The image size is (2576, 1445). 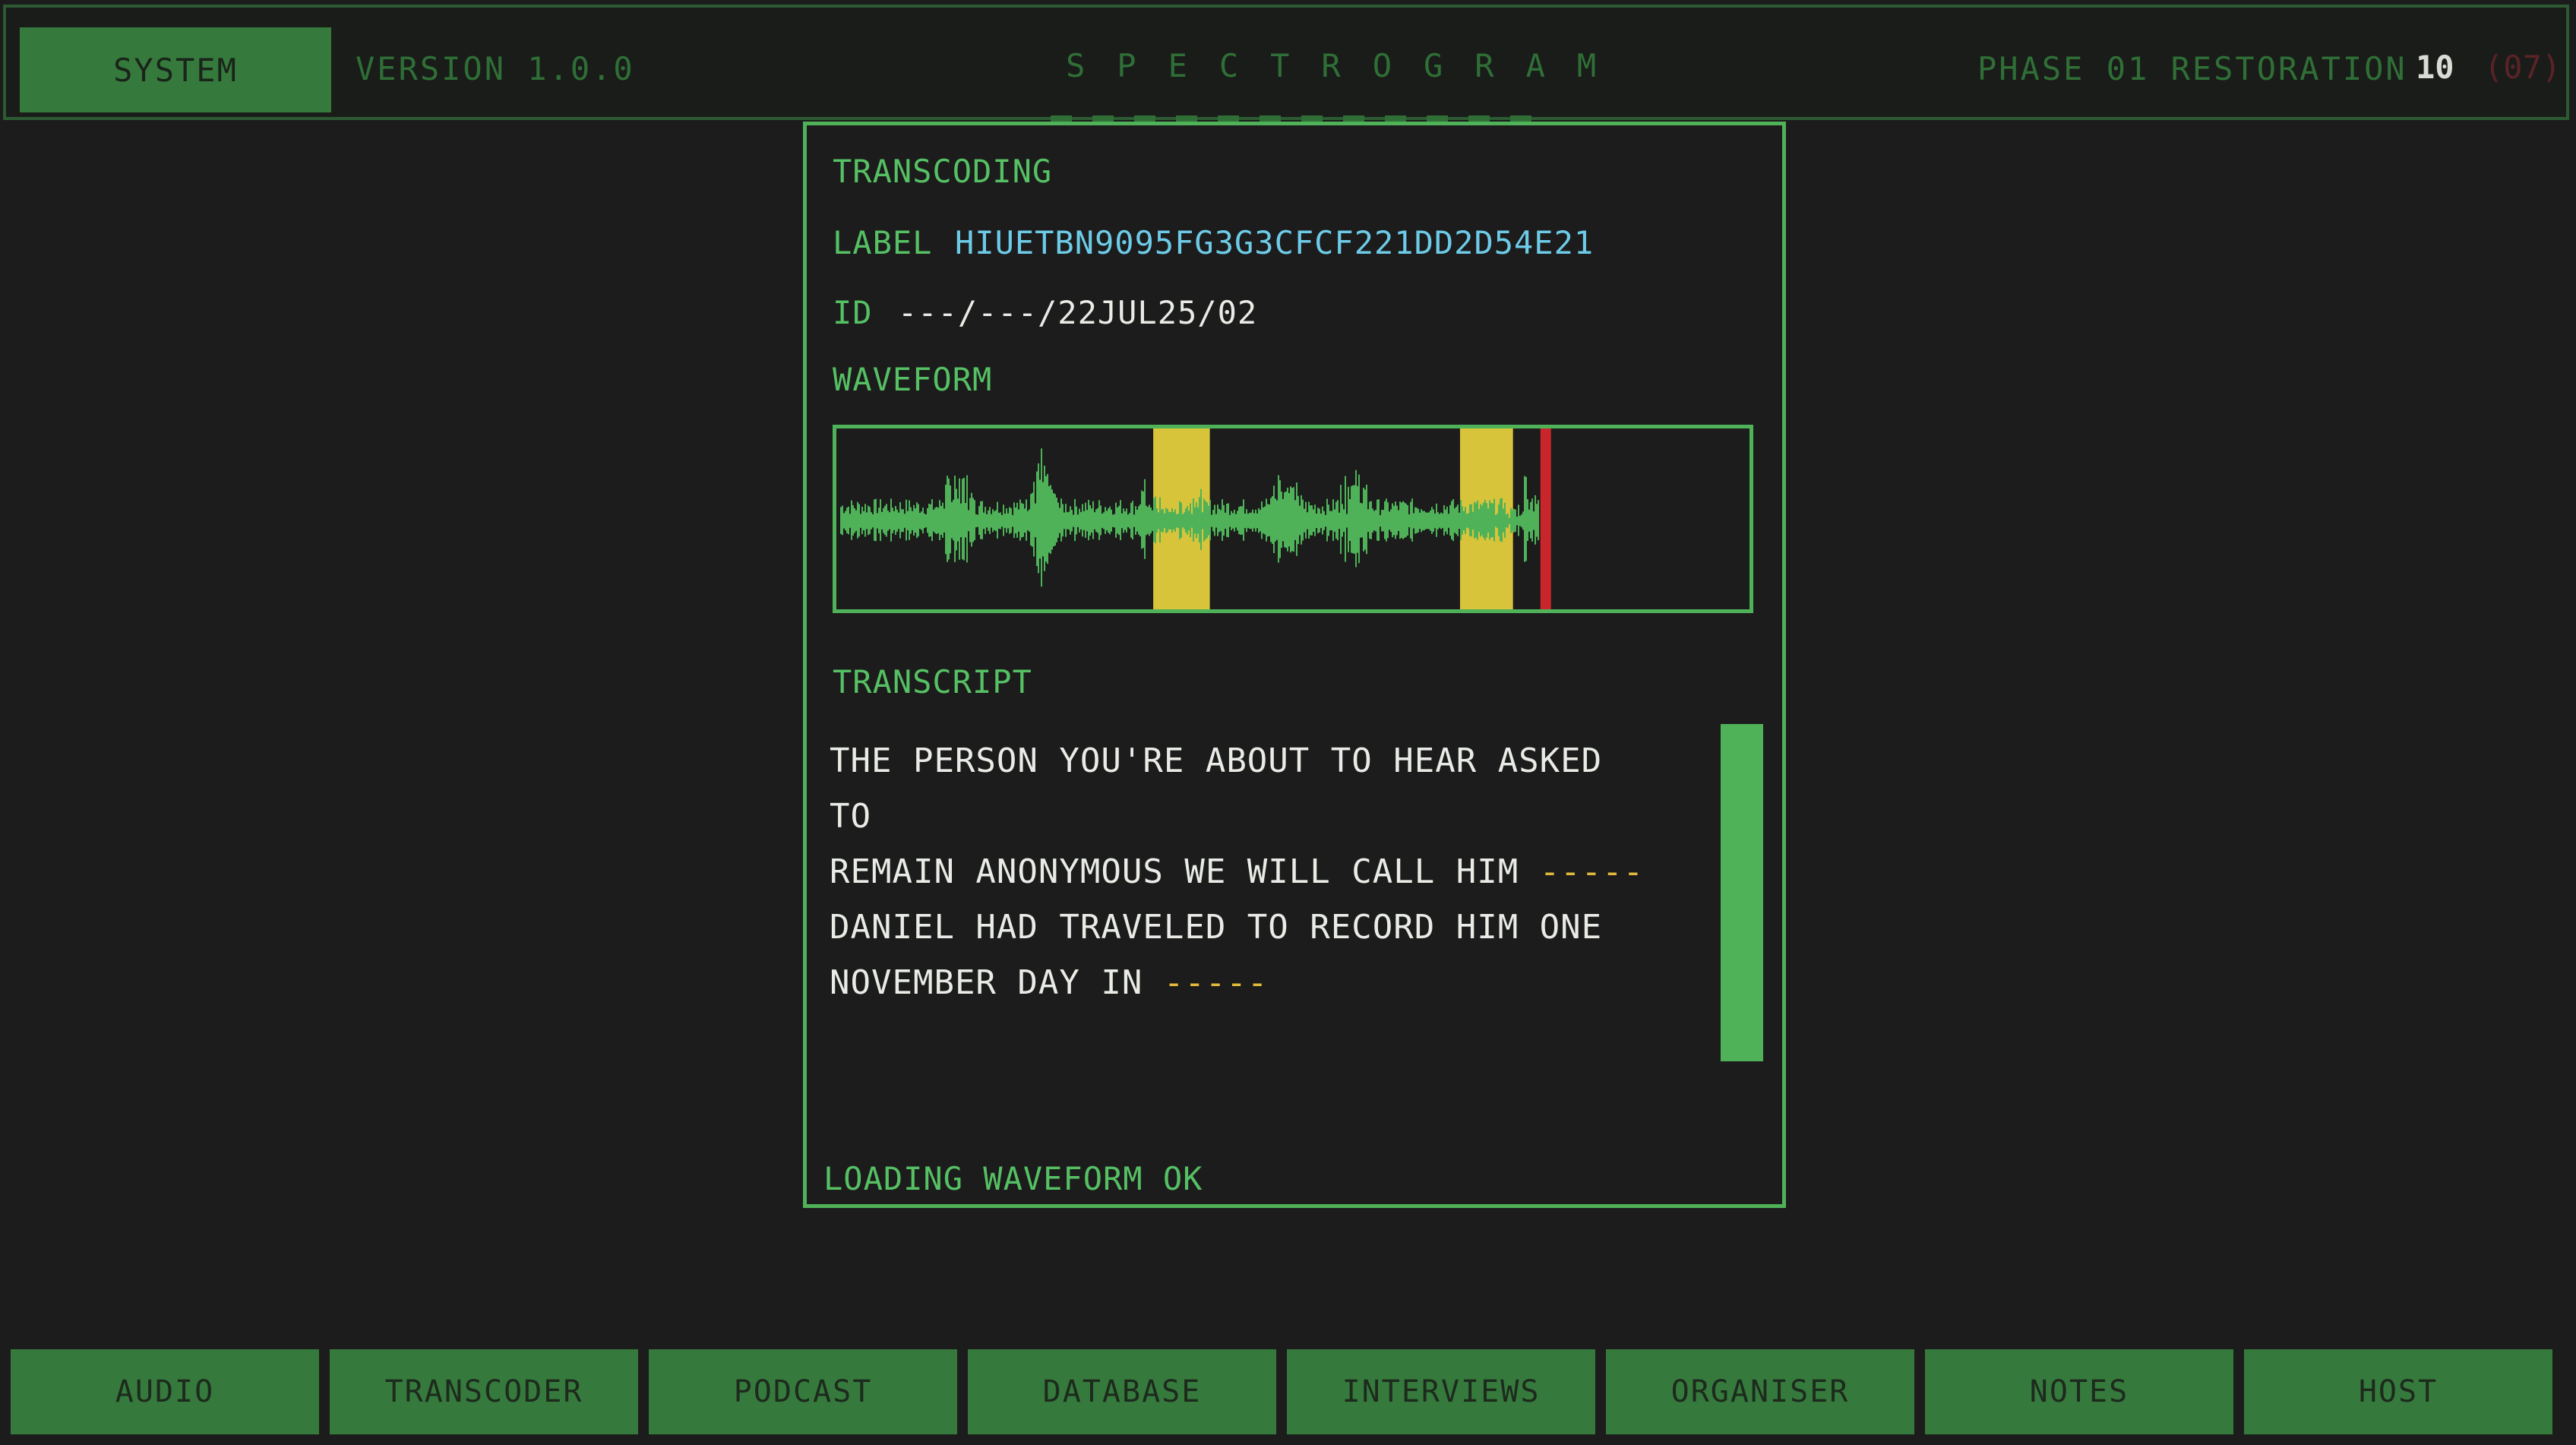 I want to click on transcript-line: REMAIN ANONYMOUS WE WILL CALL HIM -----, so click(x=1237, y=872).